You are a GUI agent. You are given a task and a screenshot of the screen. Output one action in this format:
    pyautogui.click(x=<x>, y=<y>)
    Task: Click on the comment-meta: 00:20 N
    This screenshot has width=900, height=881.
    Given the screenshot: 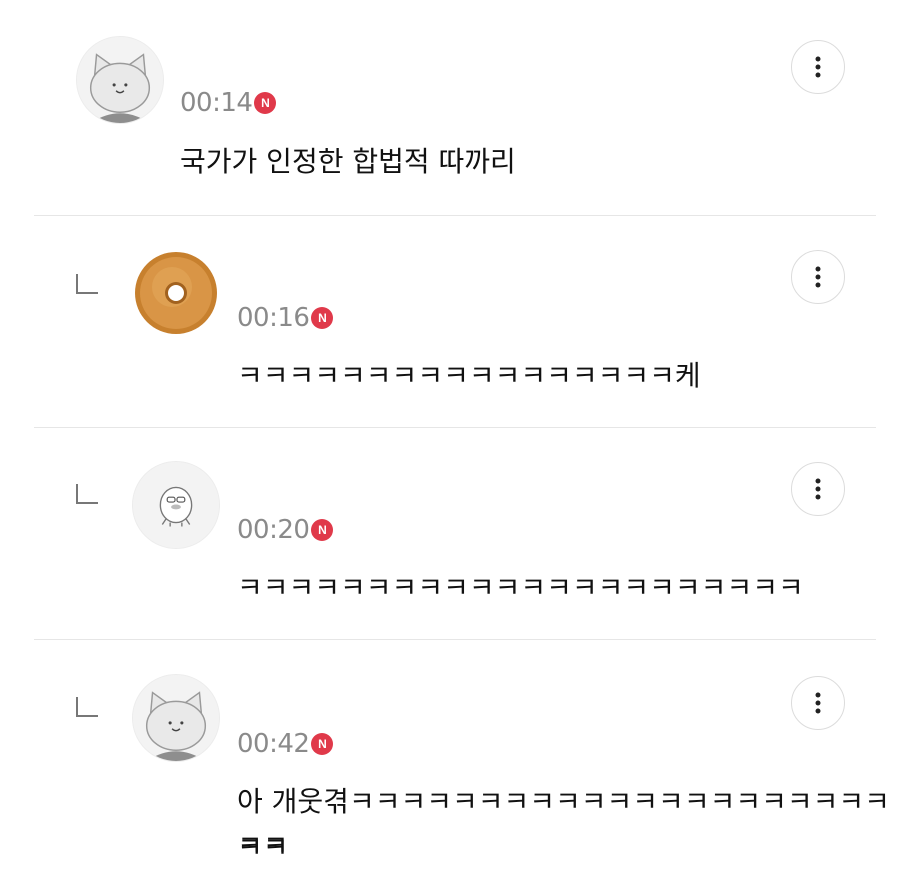 What is the action you would take?
    pyautogui.click(x=285, y=530)
    